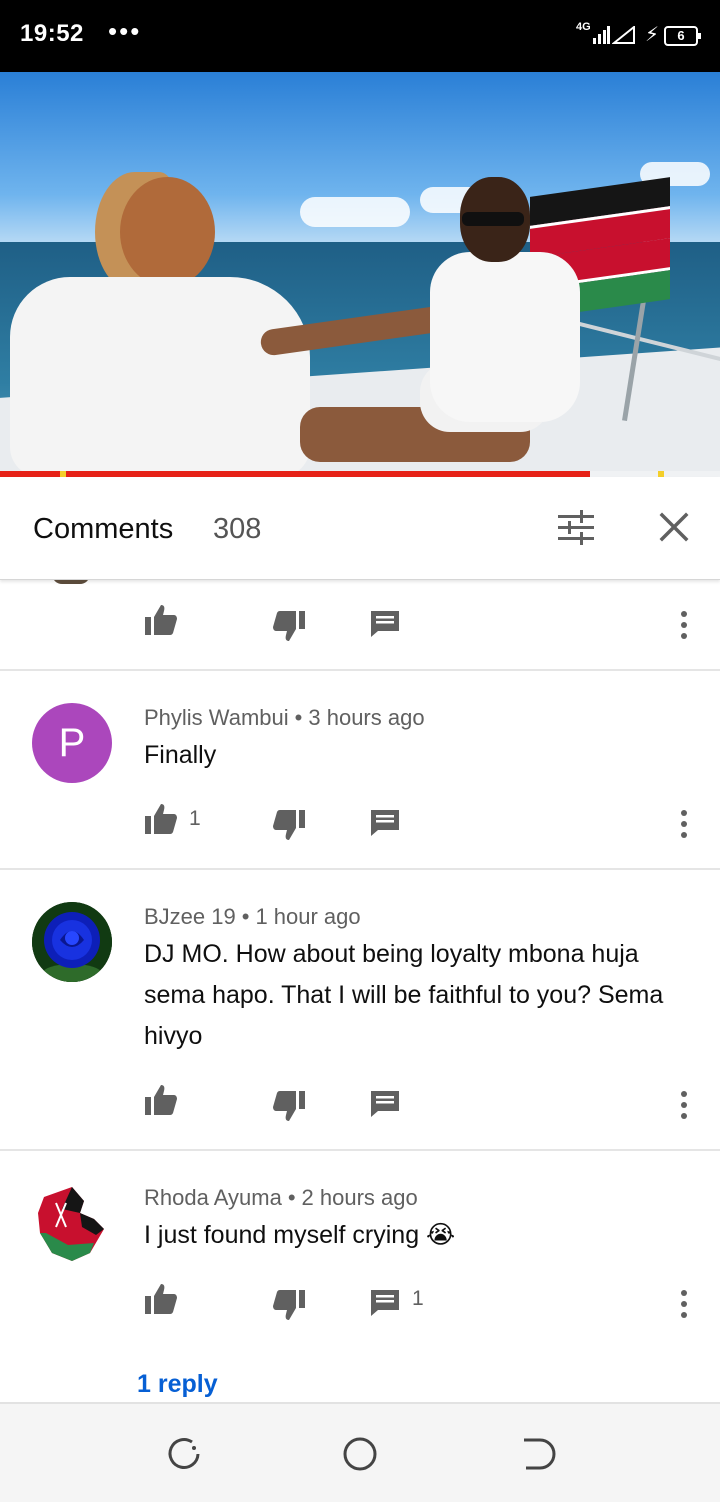  Describe the element at coordinates (652, 35) in the screenshot. I see `charging-icon: ⚡` at that location.